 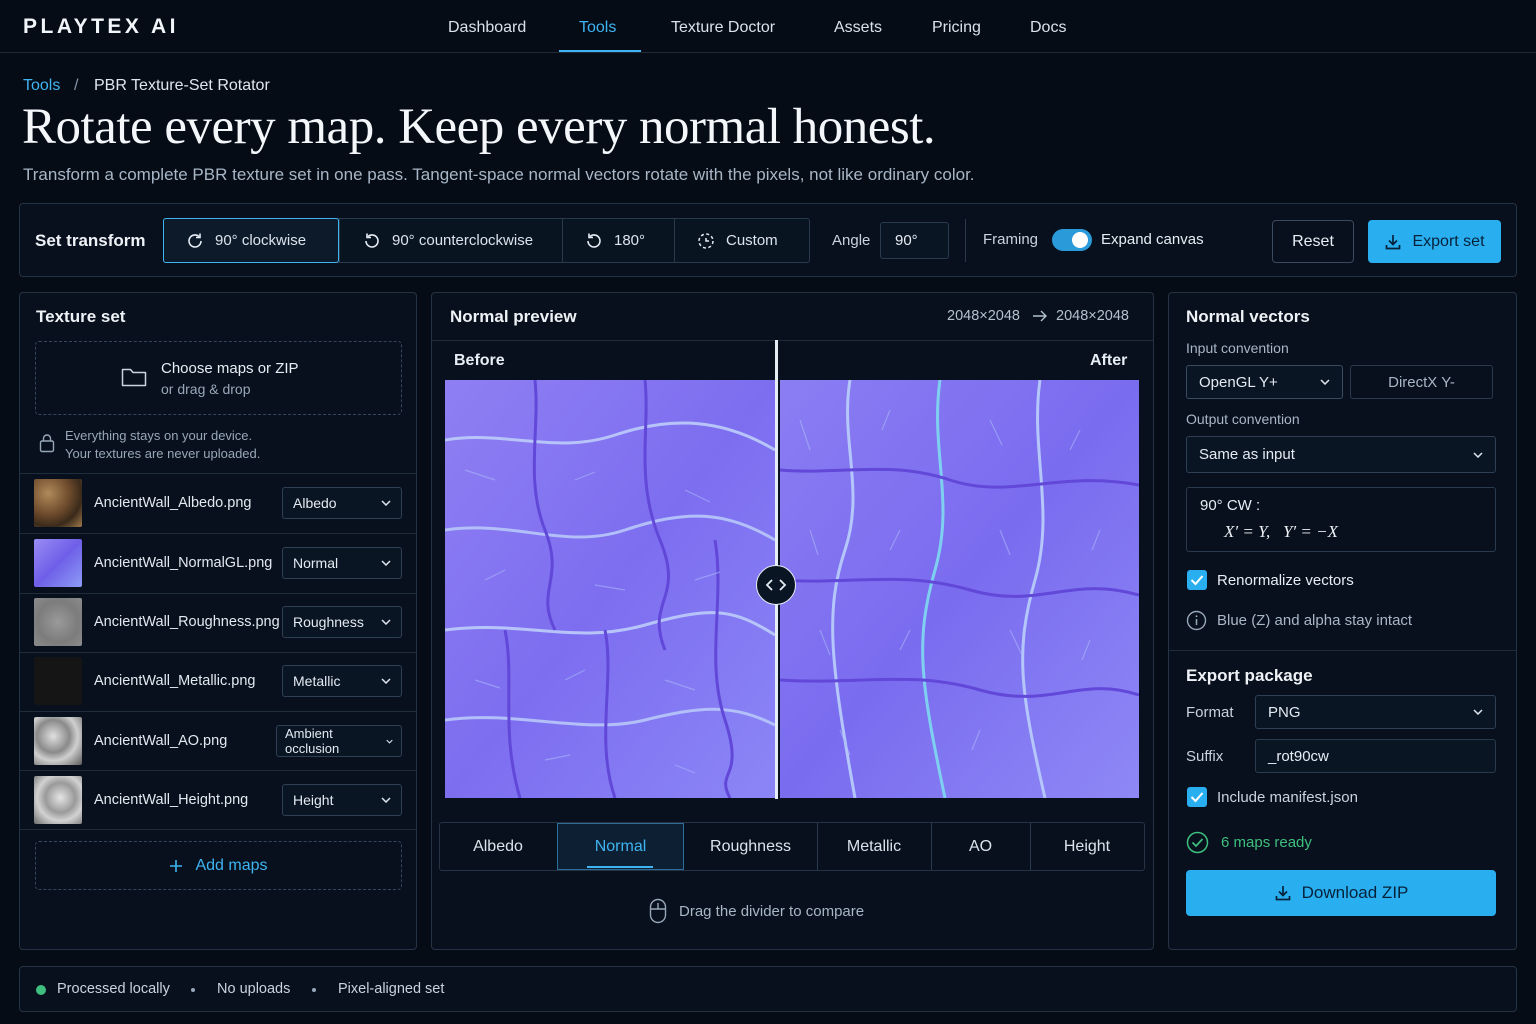 I want to click on plus-icon, so click(x=176, y=866).